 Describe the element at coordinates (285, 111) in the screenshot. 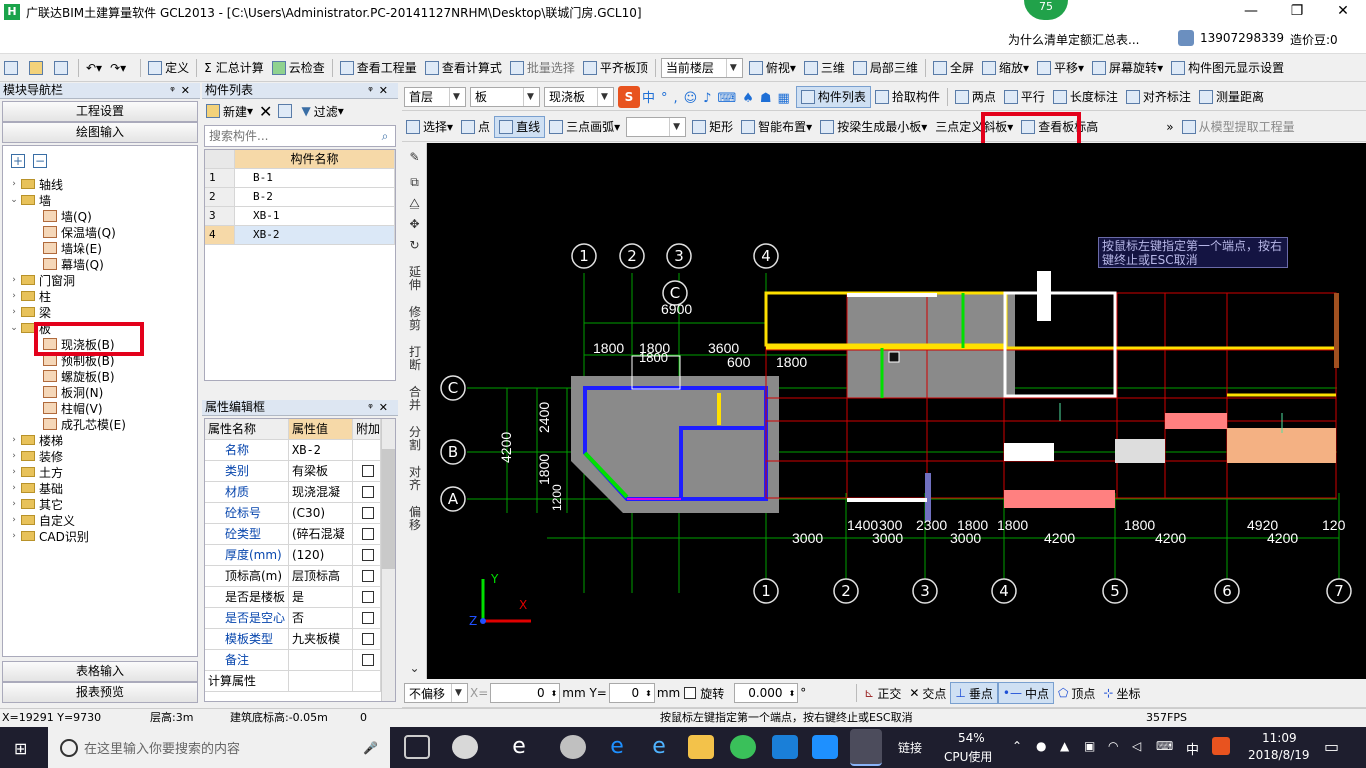

I see `copy-icon` at that location.